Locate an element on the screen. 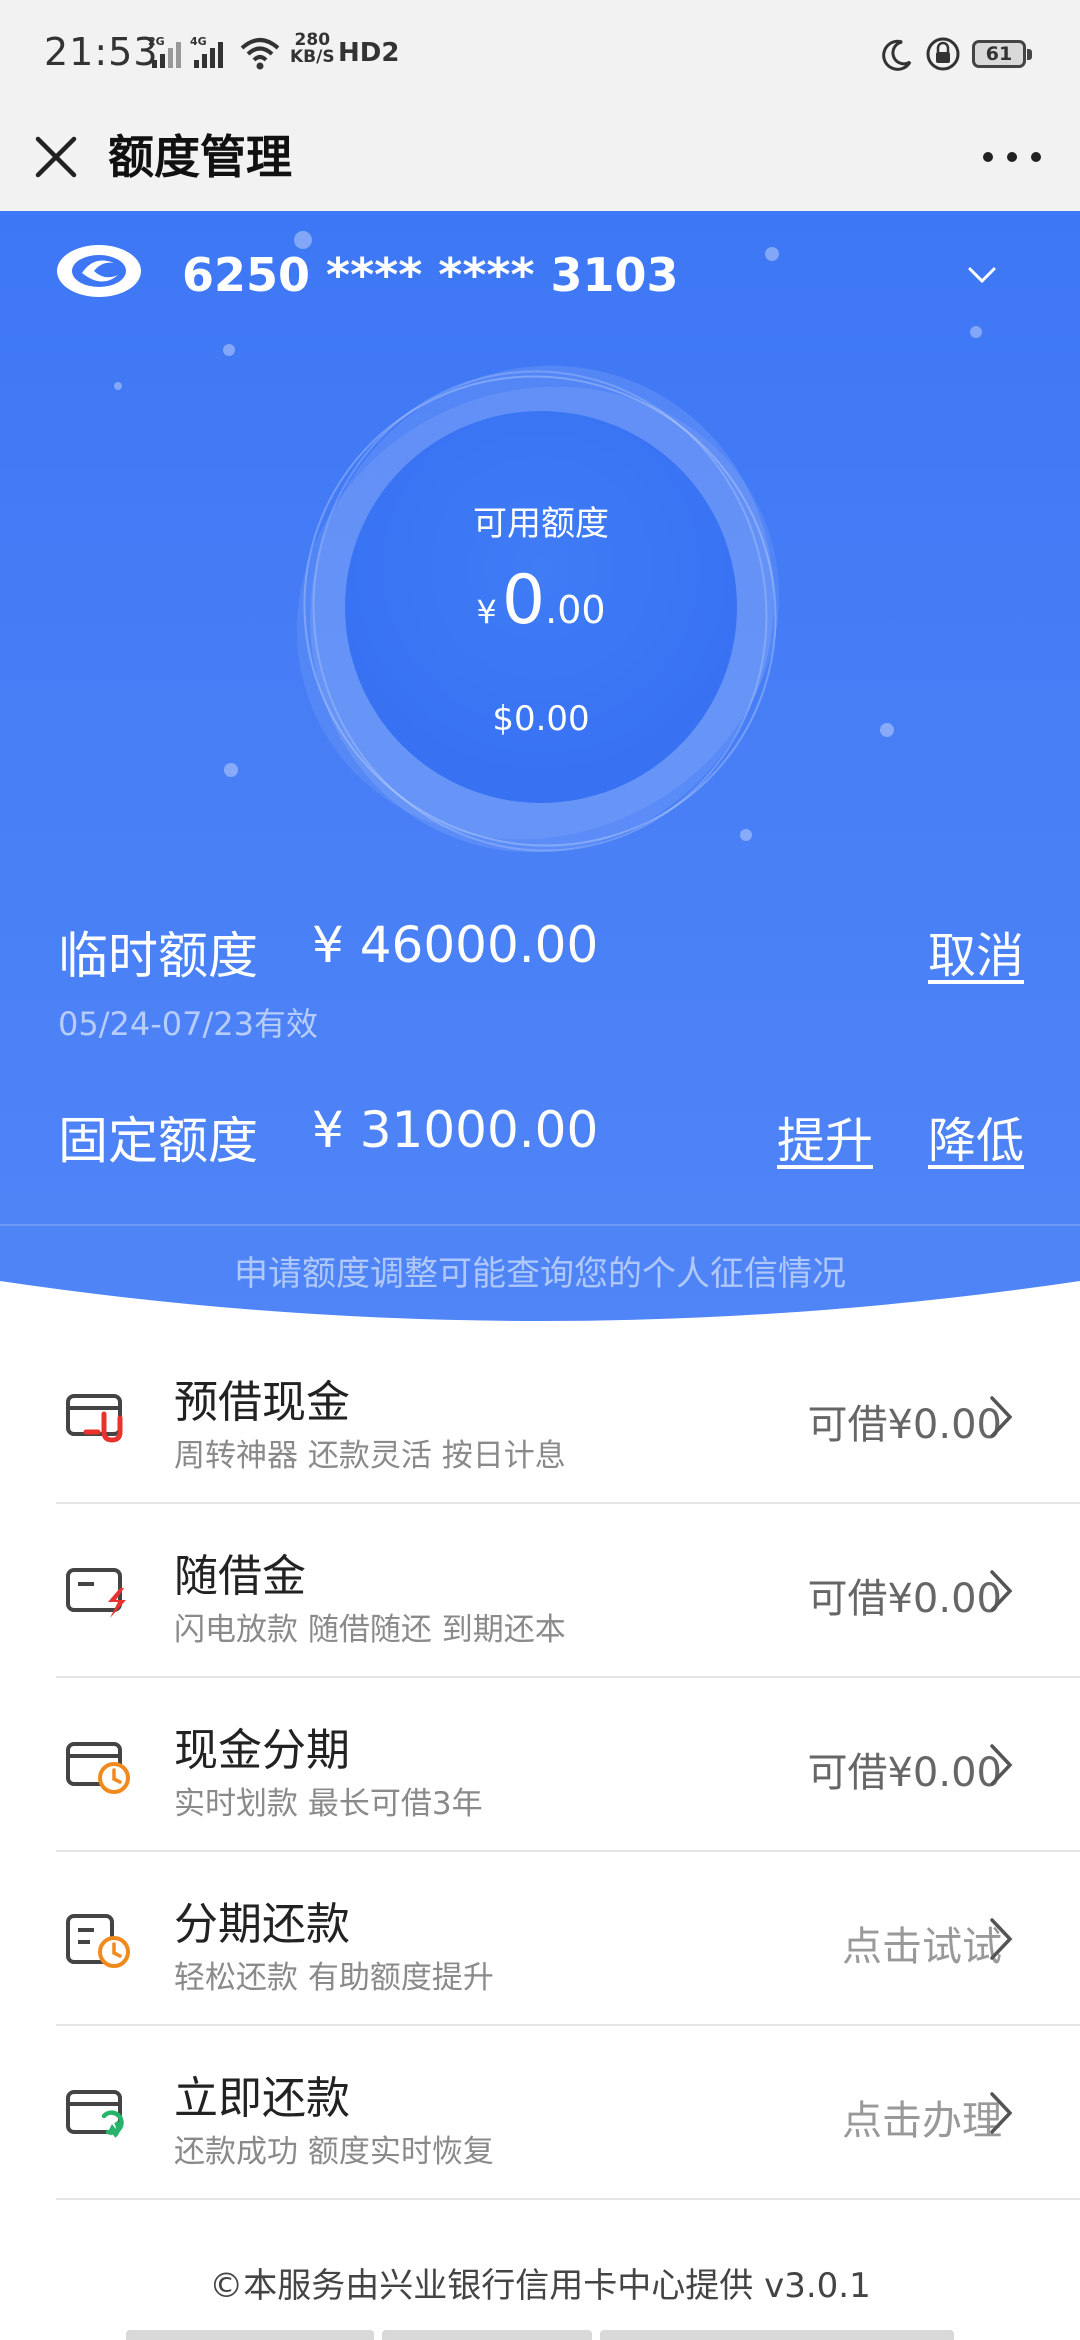 The image size is (1080, 2340). rotation-lock-icon is located at coordinates (943, 54).